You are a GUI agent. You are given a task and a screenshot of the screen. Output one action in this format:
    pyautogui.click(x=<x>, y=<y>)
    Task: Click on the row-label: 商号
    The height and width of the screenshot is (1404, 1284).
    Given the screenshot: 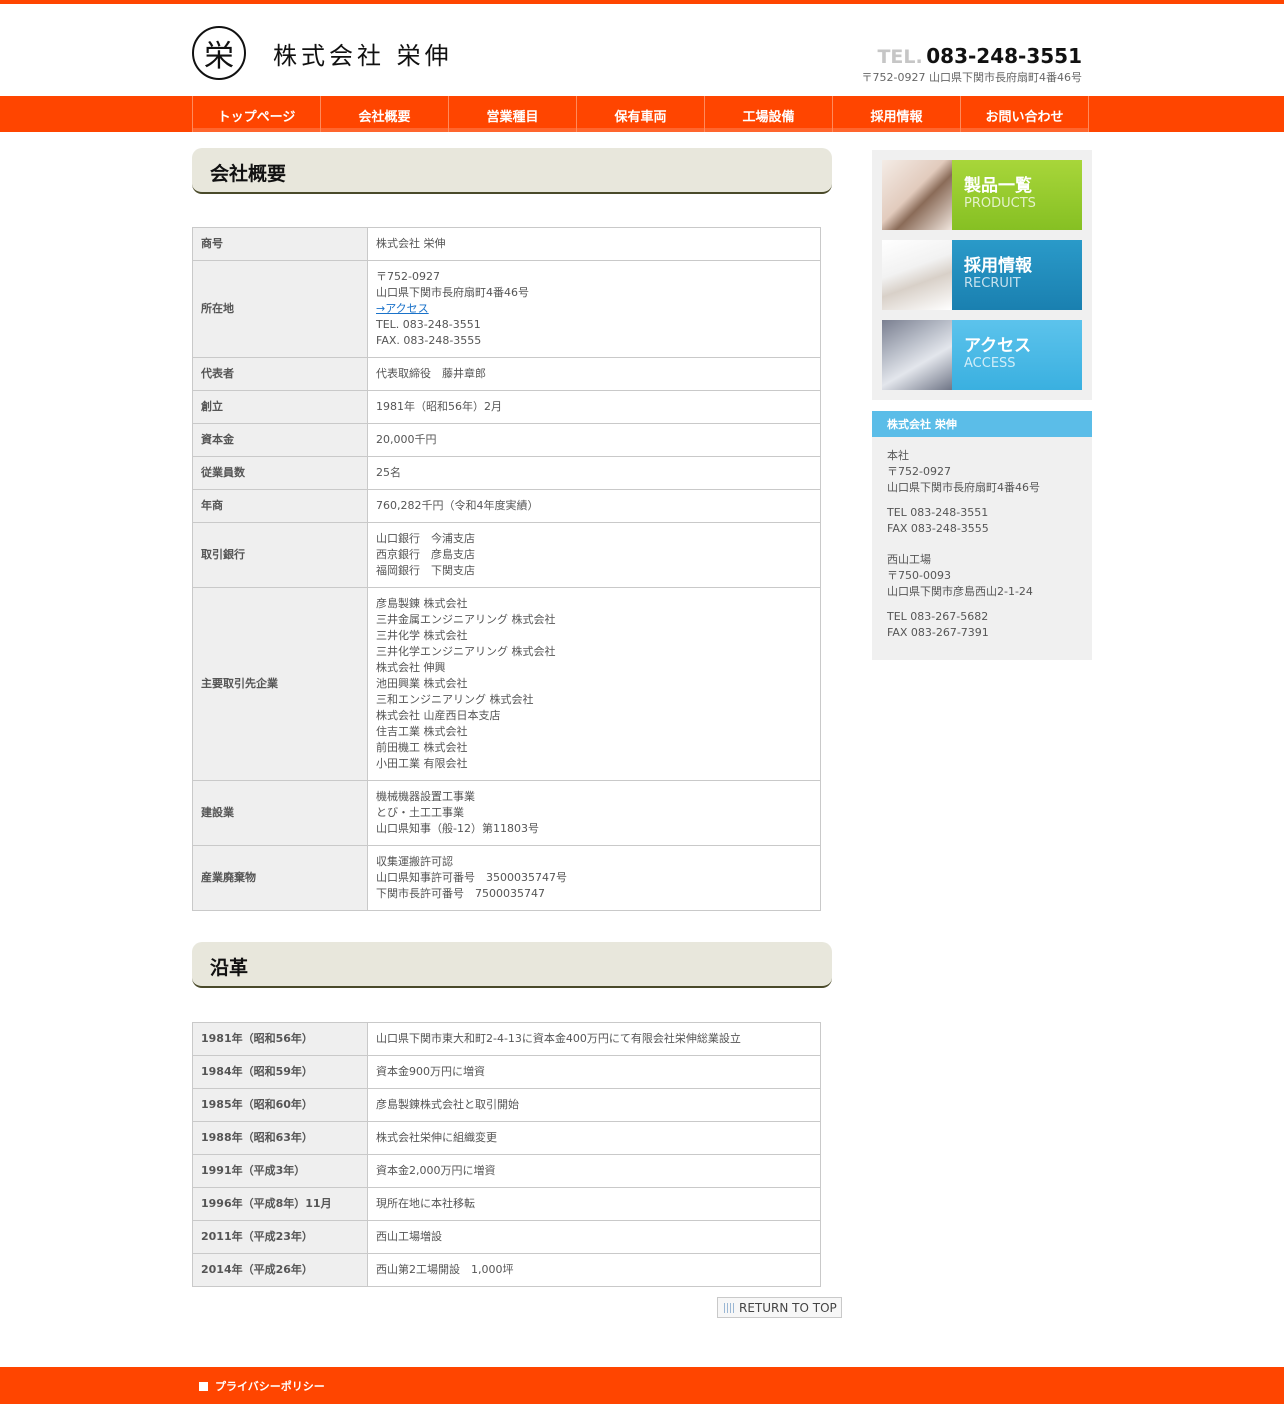 What is the action you would take?
    pyautogui.click(x=280, y=244)
    